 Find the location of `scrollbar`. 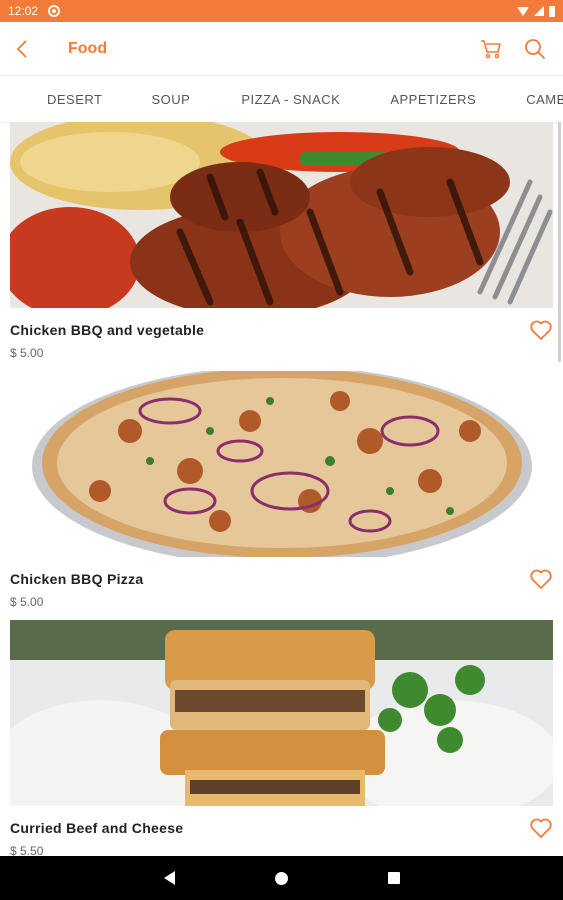

scrollbar is located at coordinates (559, 242).